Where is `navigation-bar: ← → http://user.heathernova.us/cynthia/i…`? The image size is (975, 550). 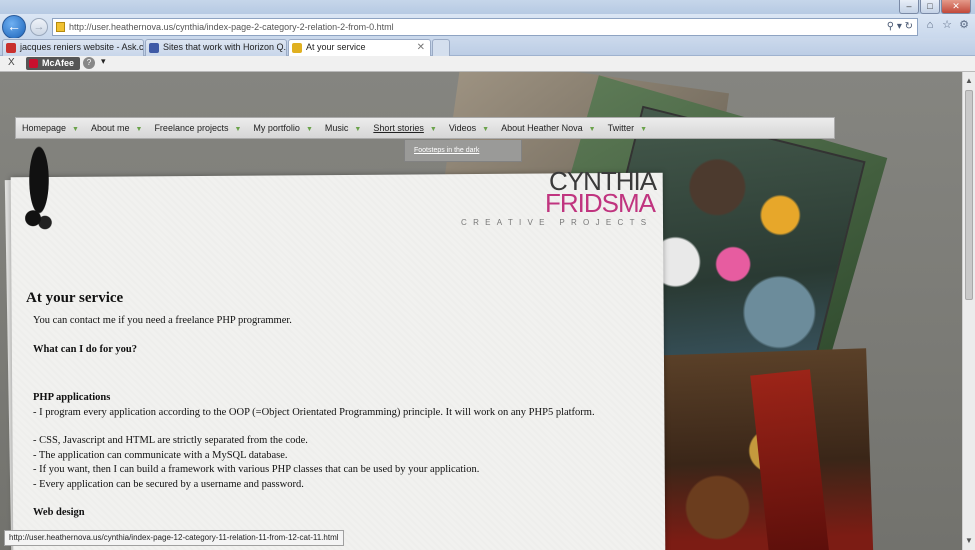 navigation-bar: ← → http://user.heathernova.us/cynthia/i… is located at coordinates (487, 26).